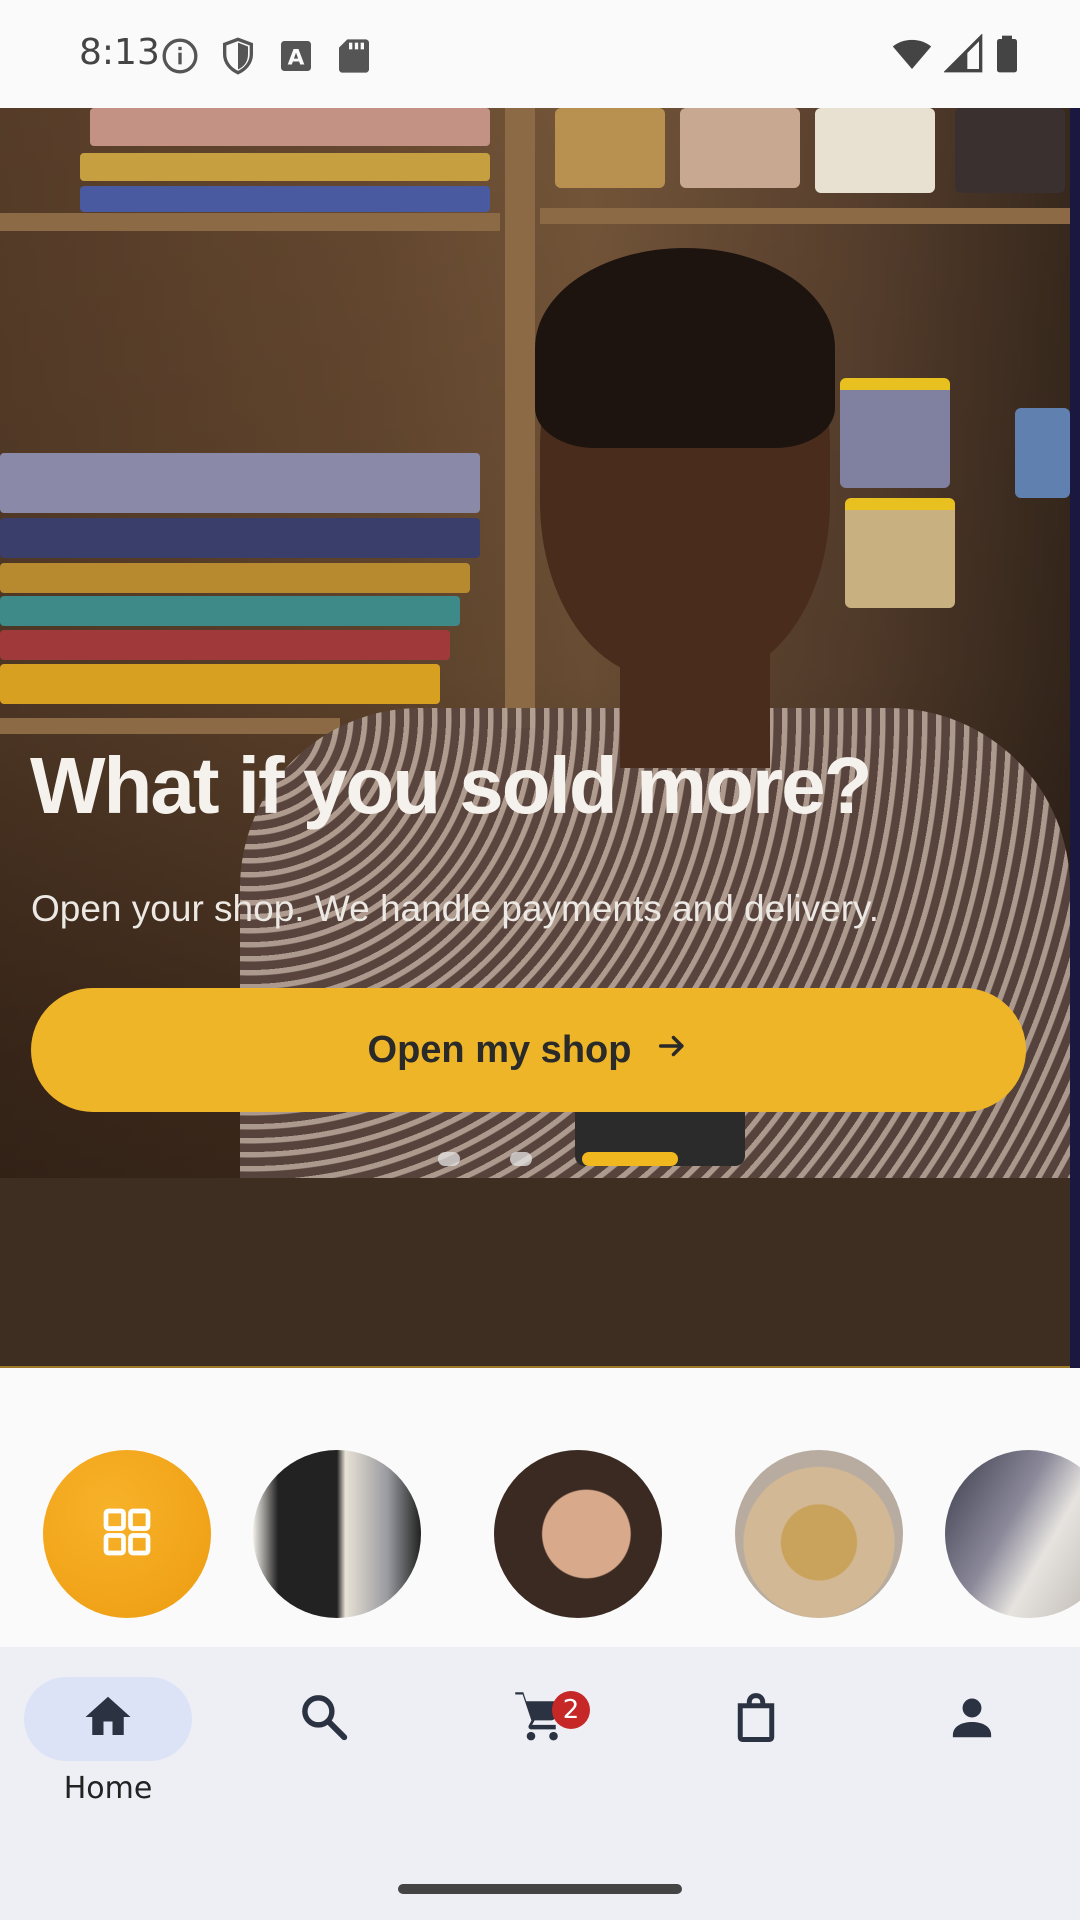  What do you see at coordinates (558, 1159) in the screenshot?
I see `carousel-indicator` at bounding box center [558, 1159].